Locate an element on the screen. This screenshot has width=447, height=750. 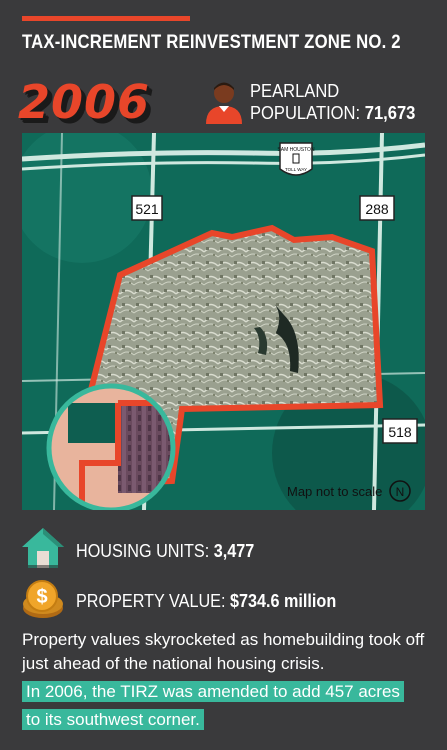
population-line: POPULATION: 71,673 is located at coordinates (332, 113).